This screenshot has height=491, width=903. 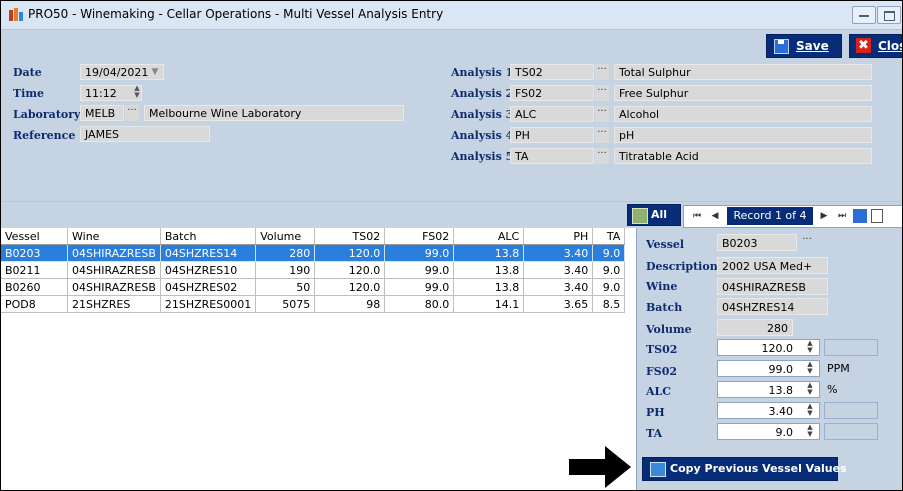 What do you see at coordinates (34, 236) in the screenshot?
I see `col-vessel: Vessel` at bounding box center [34, 236].